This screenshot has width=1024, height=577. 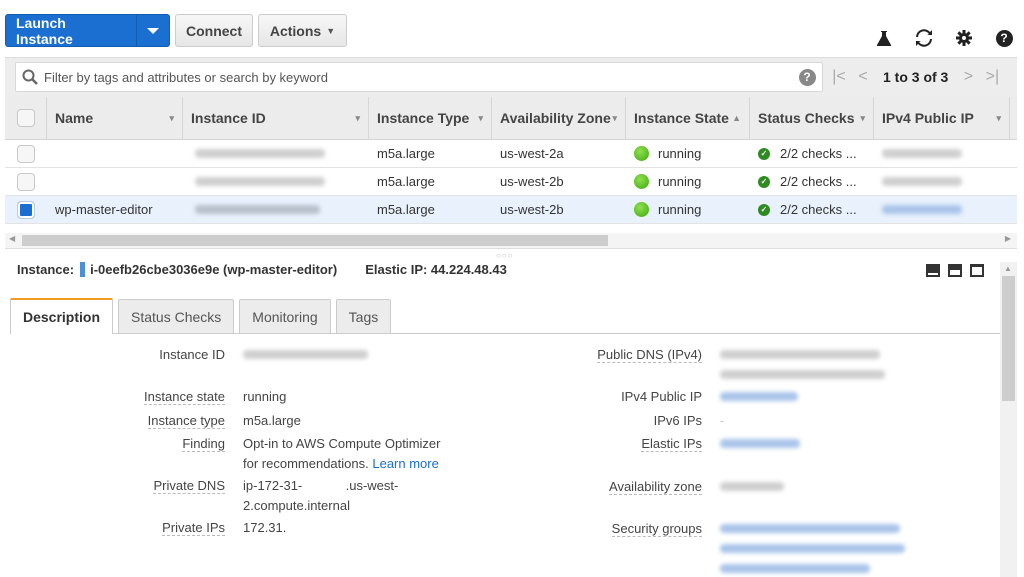 I want to click on pagination: |< < 1 to 3 of 3 > >|, so click(x=915, y=77).